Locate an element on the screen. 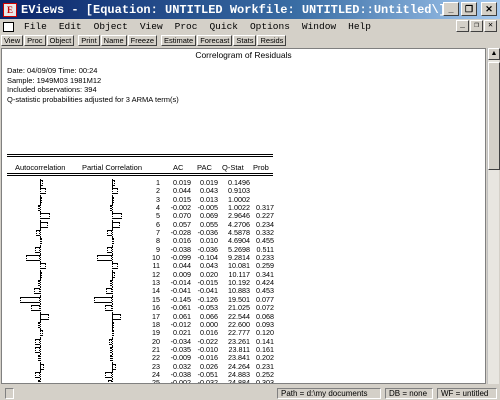 The image size is (500, 400). header-pac: PAC is located at coordinates (204, 167).